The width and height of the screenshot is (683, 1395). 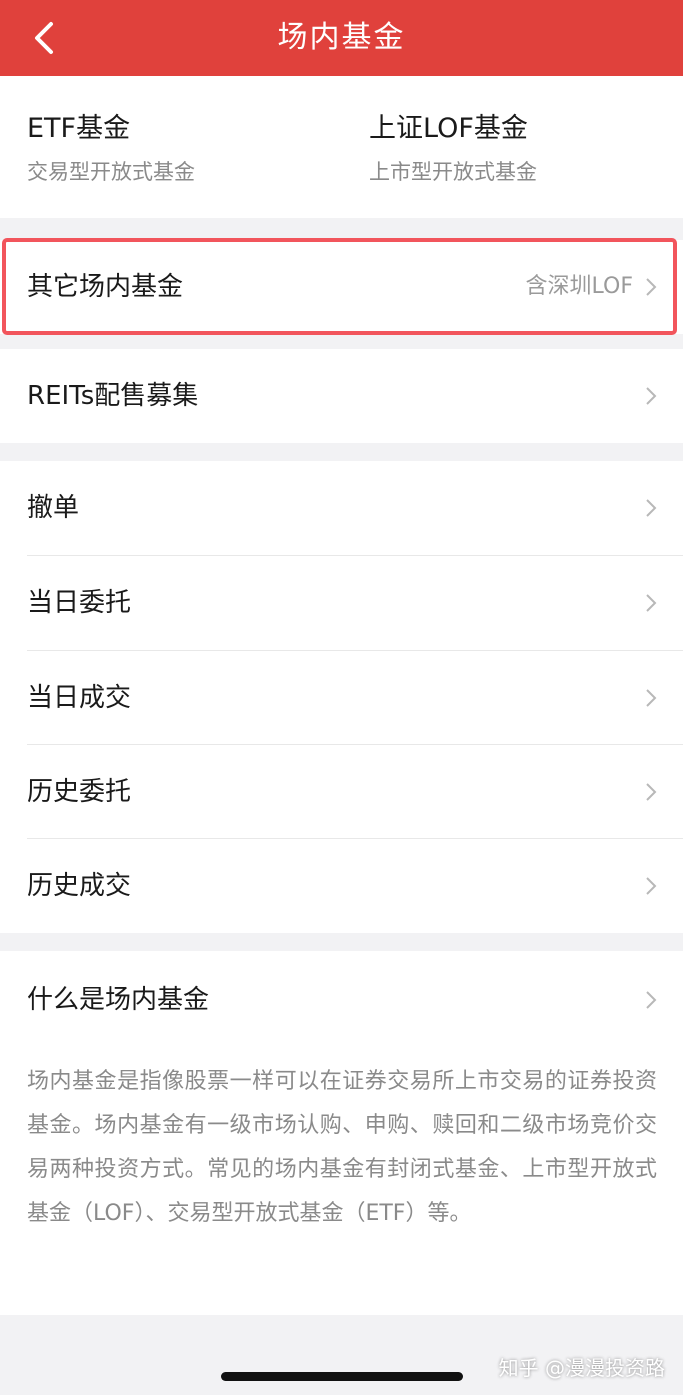 I want to click on menu-item-label: 撤单, so click(x=53, y=508).